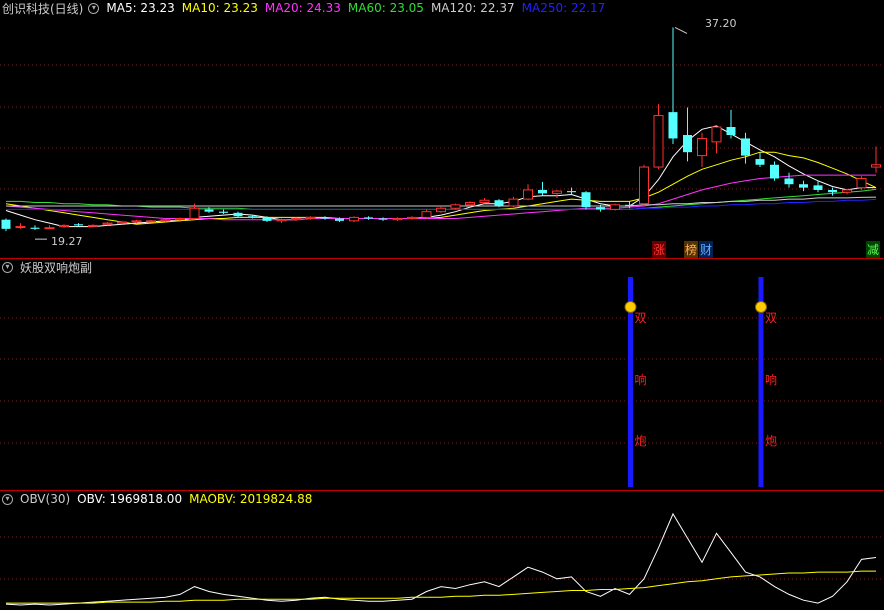 The image size is (884, 610). What do you see at coordinates (706, 249) in the screenshot?
I see `event-tag: 财` at bounding box center [706, 249].